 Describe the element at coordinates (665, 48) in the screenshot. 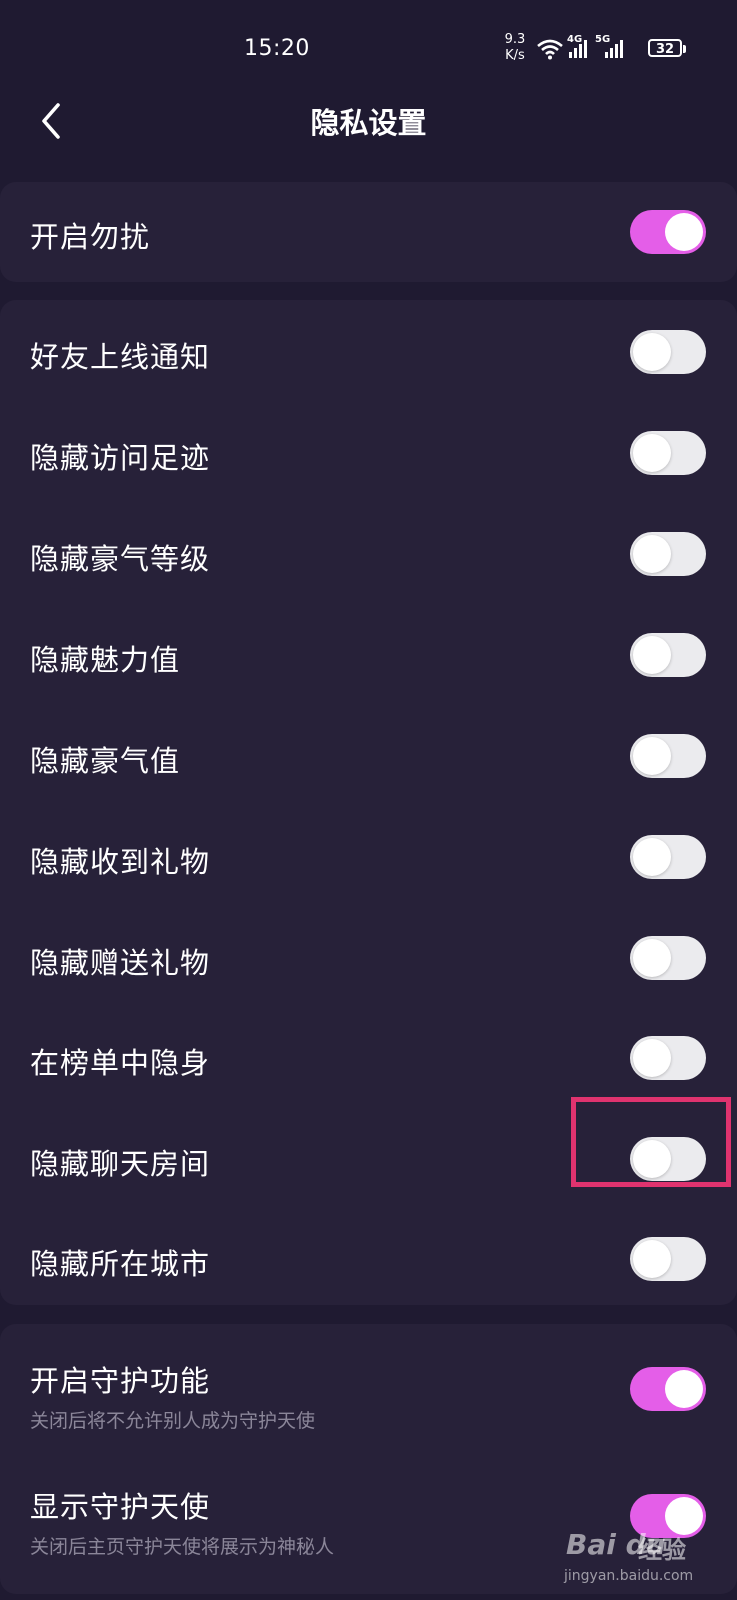

I see `battery-icon: 32` at that location.